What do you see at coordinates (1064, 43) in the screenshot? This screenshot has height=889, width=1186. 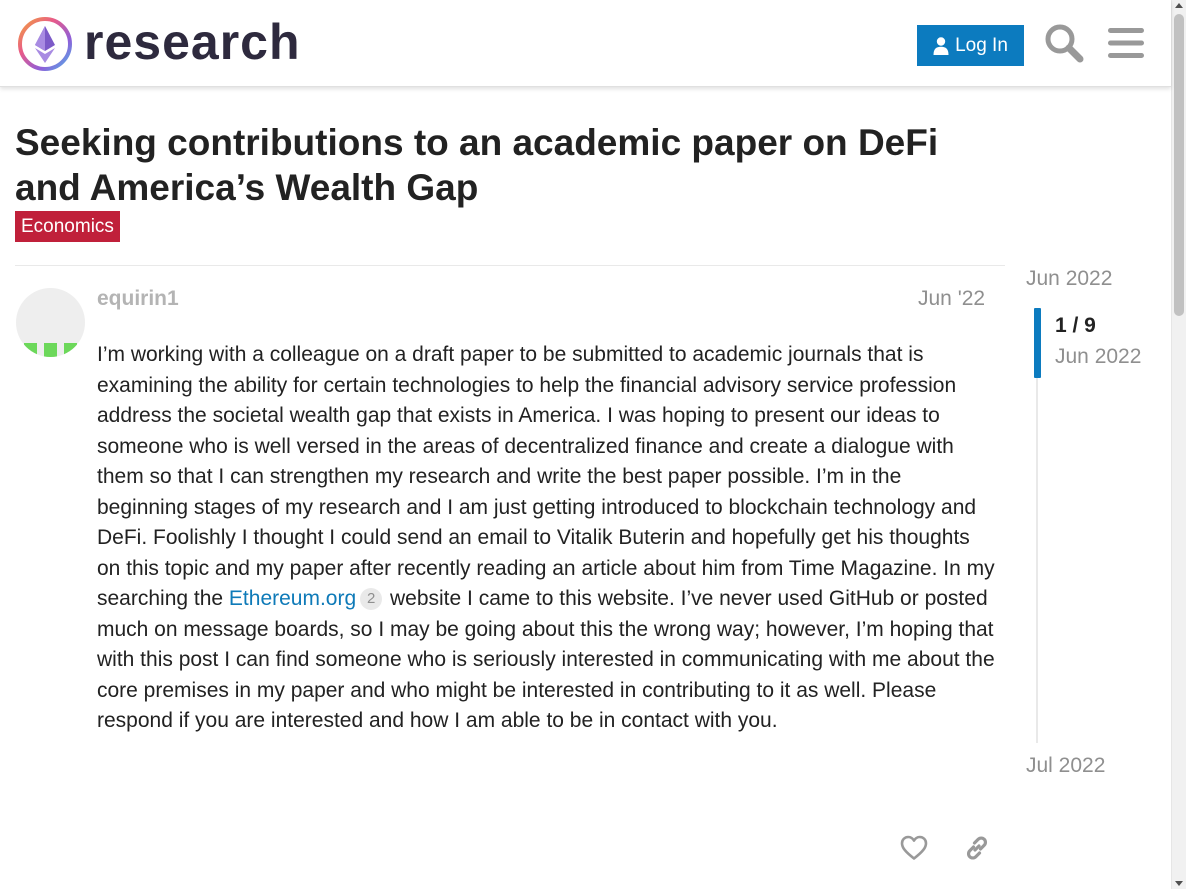 I see `search-icon` at bounding box center [1064, 43].